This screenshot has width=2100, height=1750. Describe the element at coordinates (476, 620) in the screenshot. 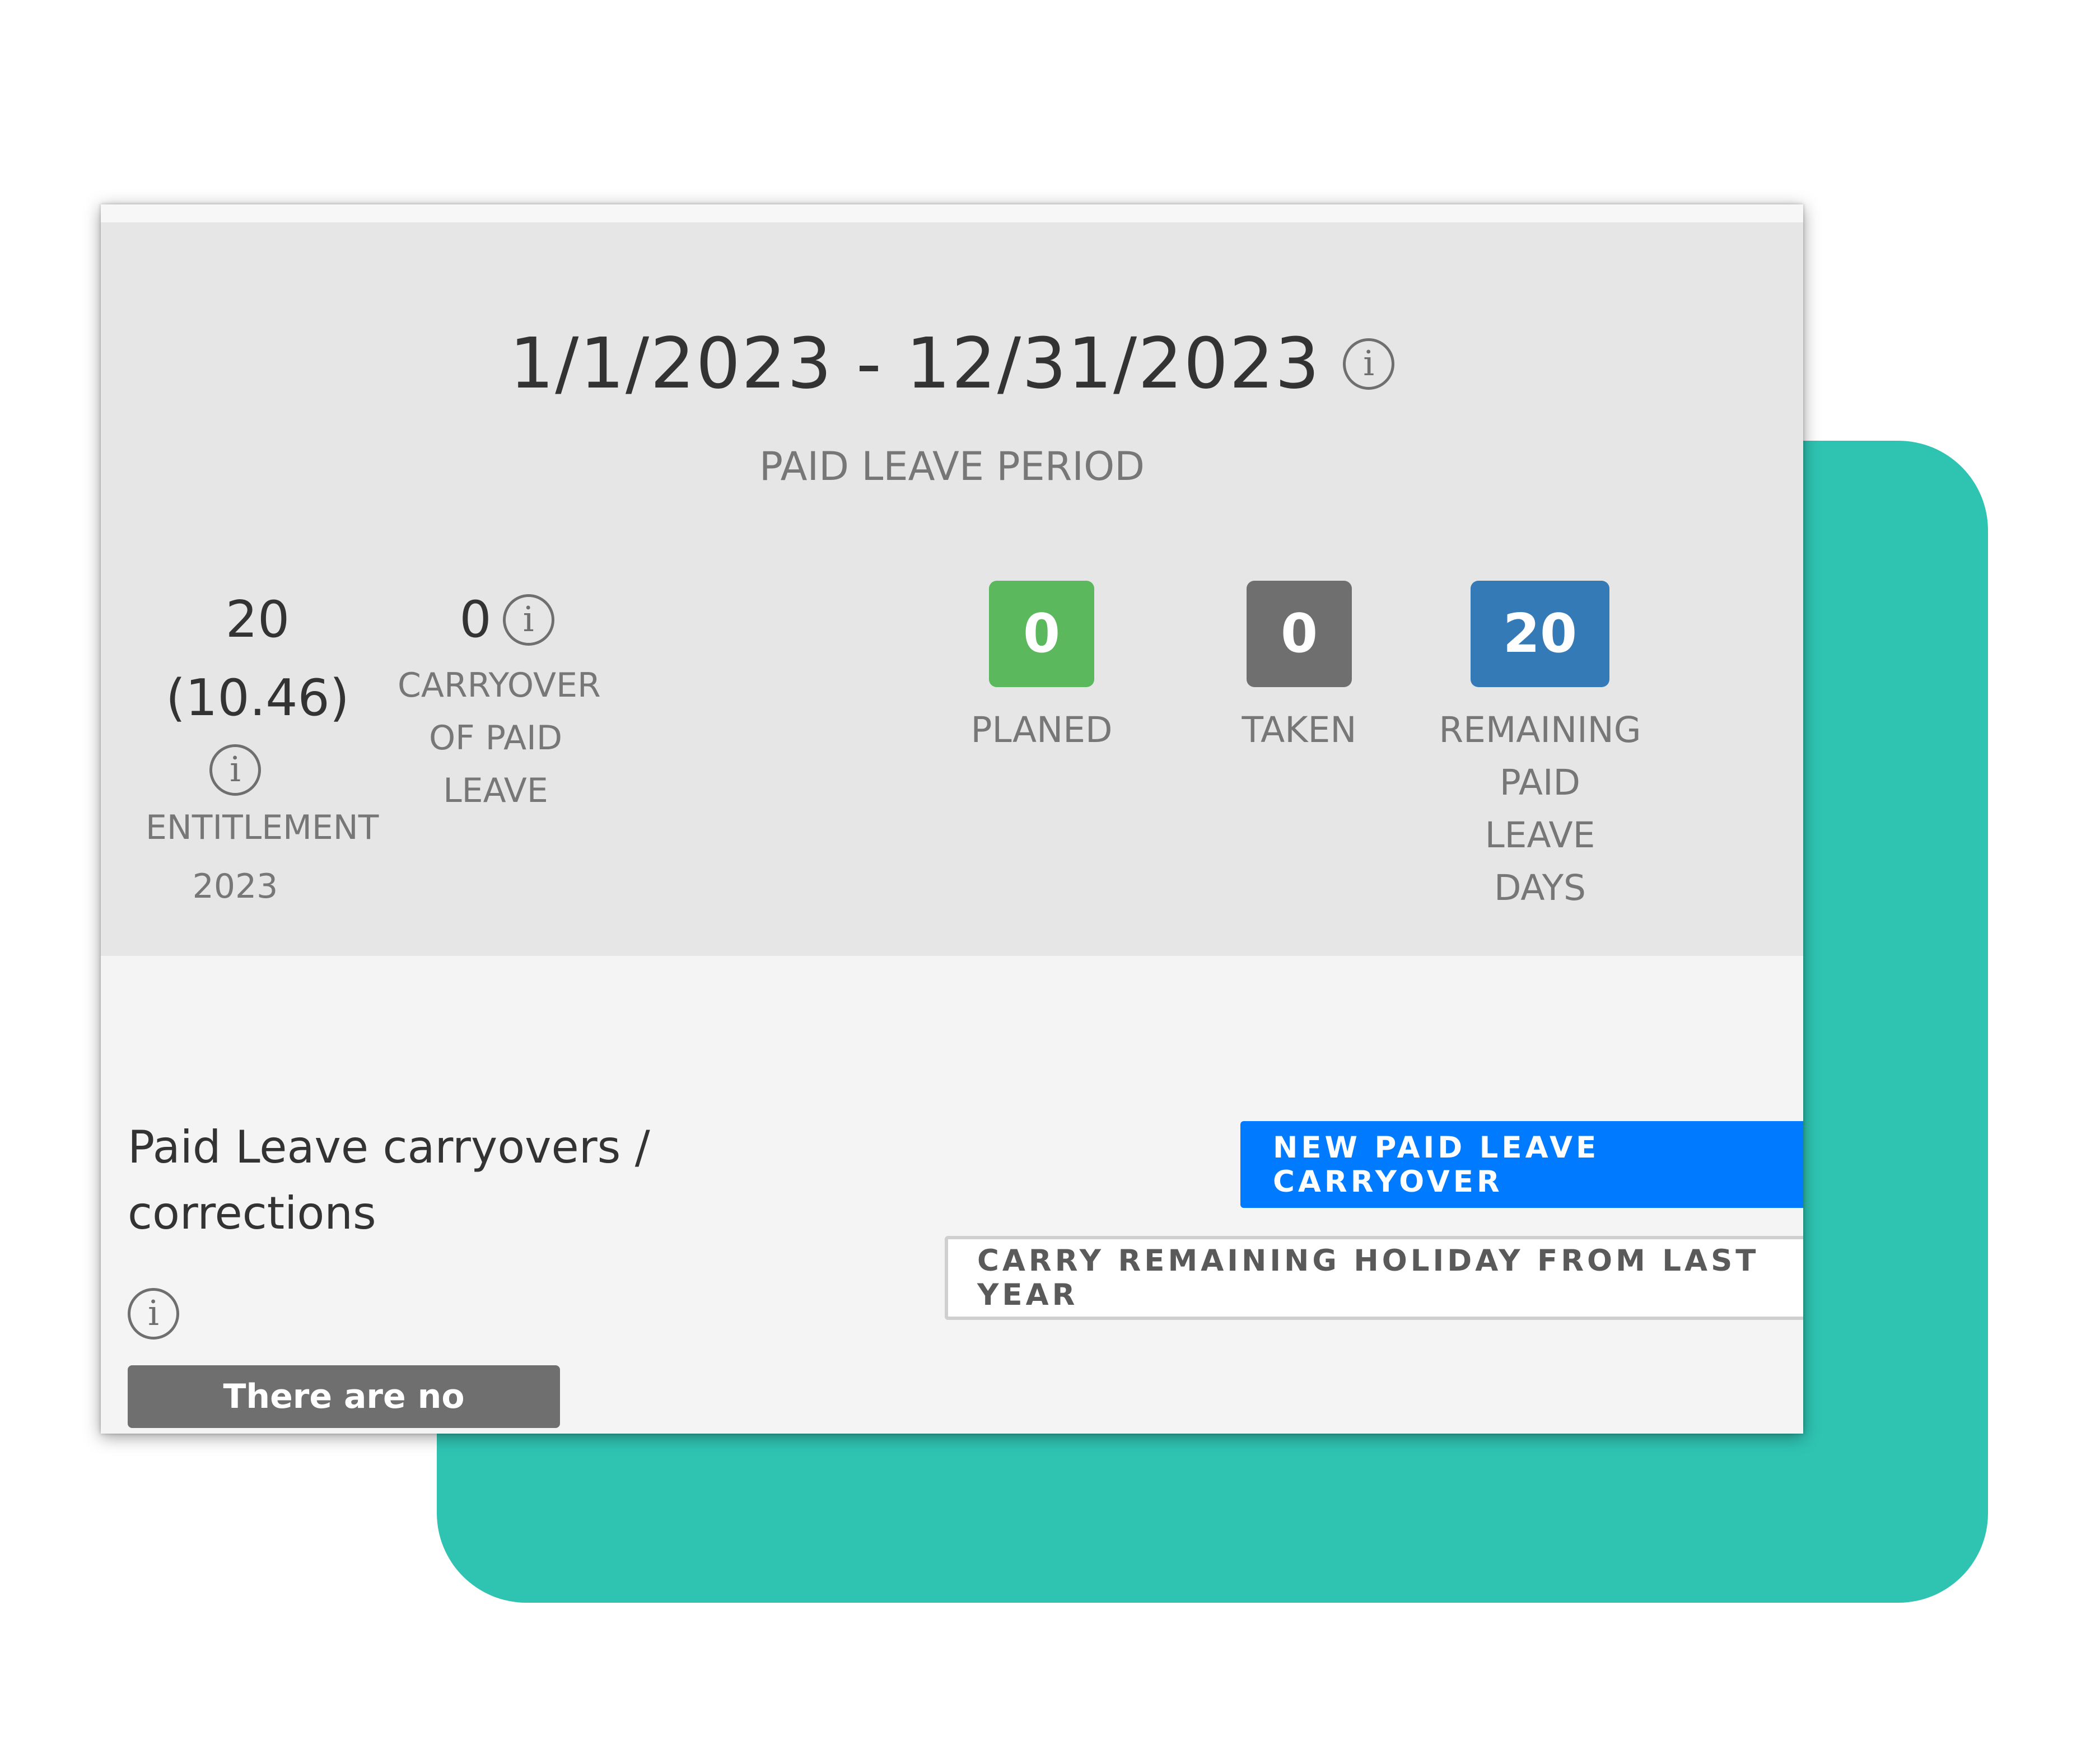

I see `carryover-value: 0` at that location.